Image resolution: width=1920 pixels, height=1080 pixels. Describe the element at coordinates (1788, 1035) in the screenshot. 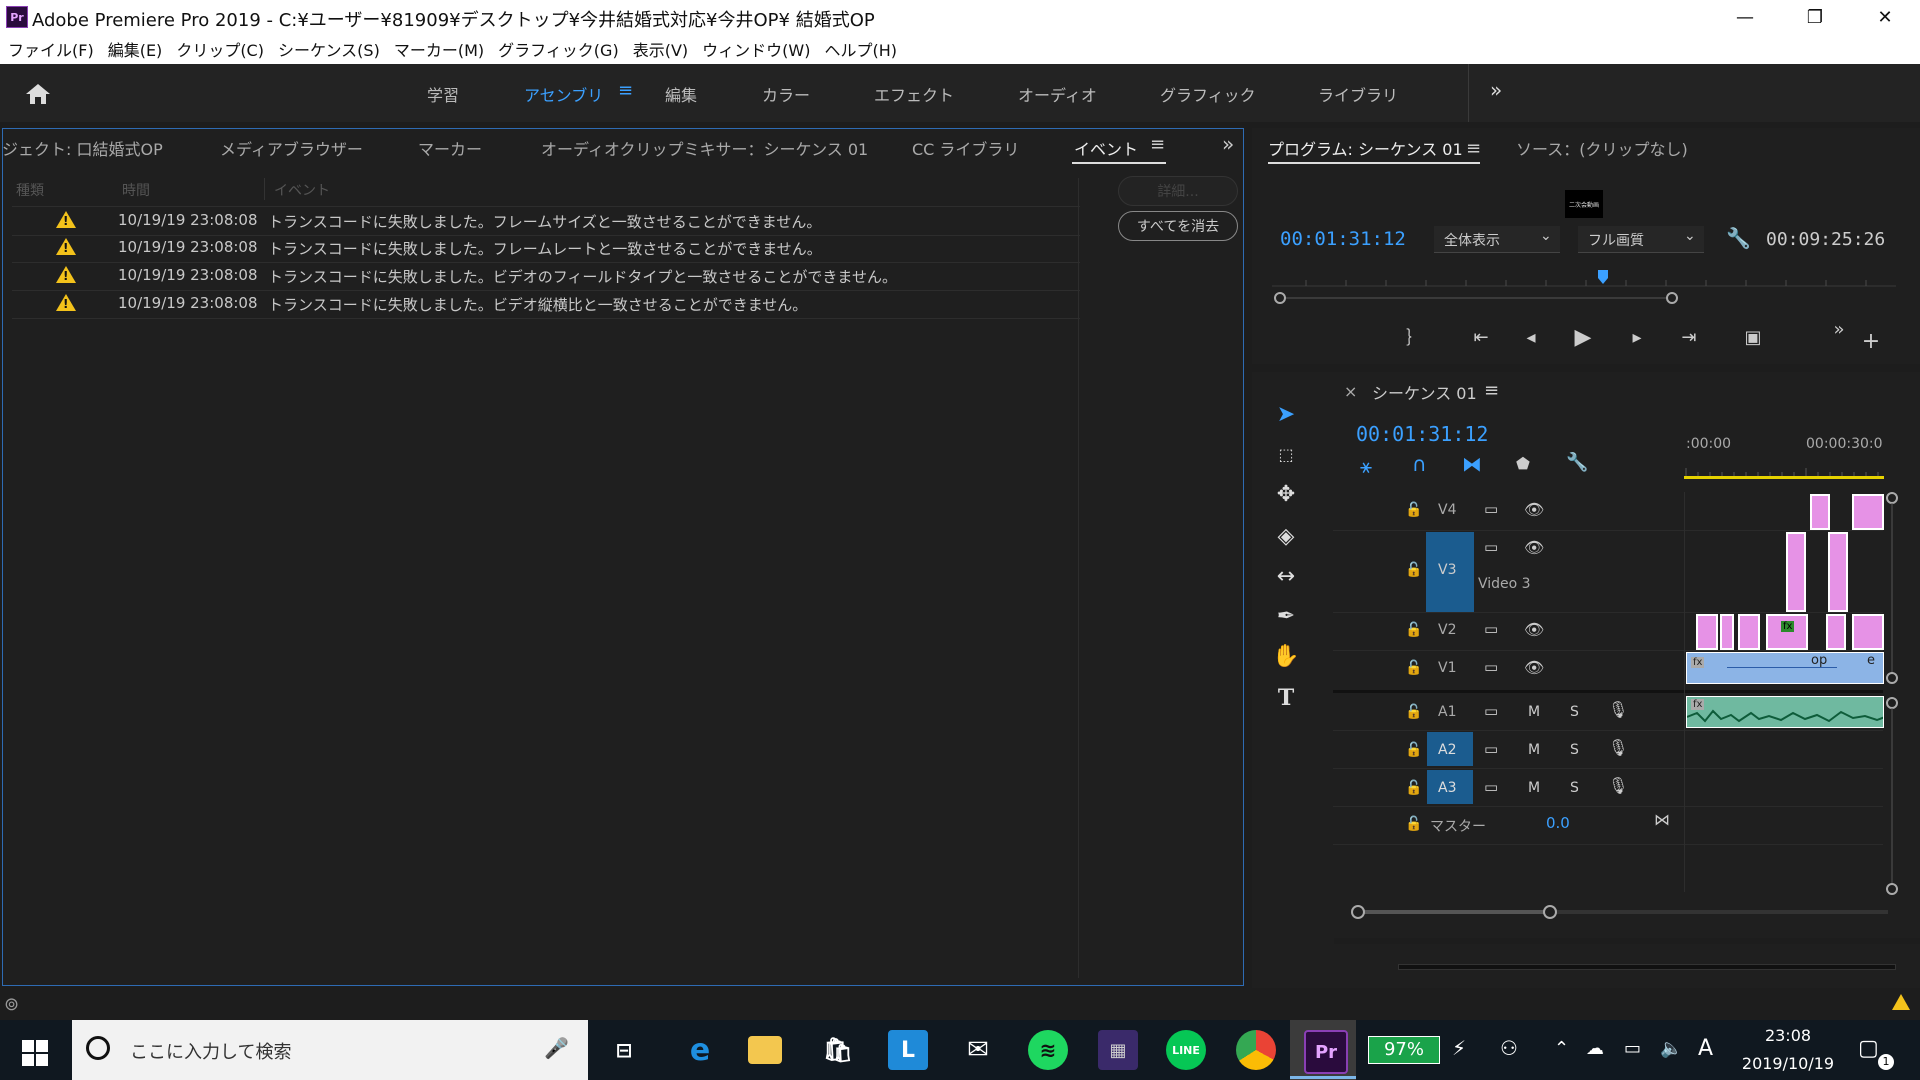

I see `clock-time: 23:08` at that location.